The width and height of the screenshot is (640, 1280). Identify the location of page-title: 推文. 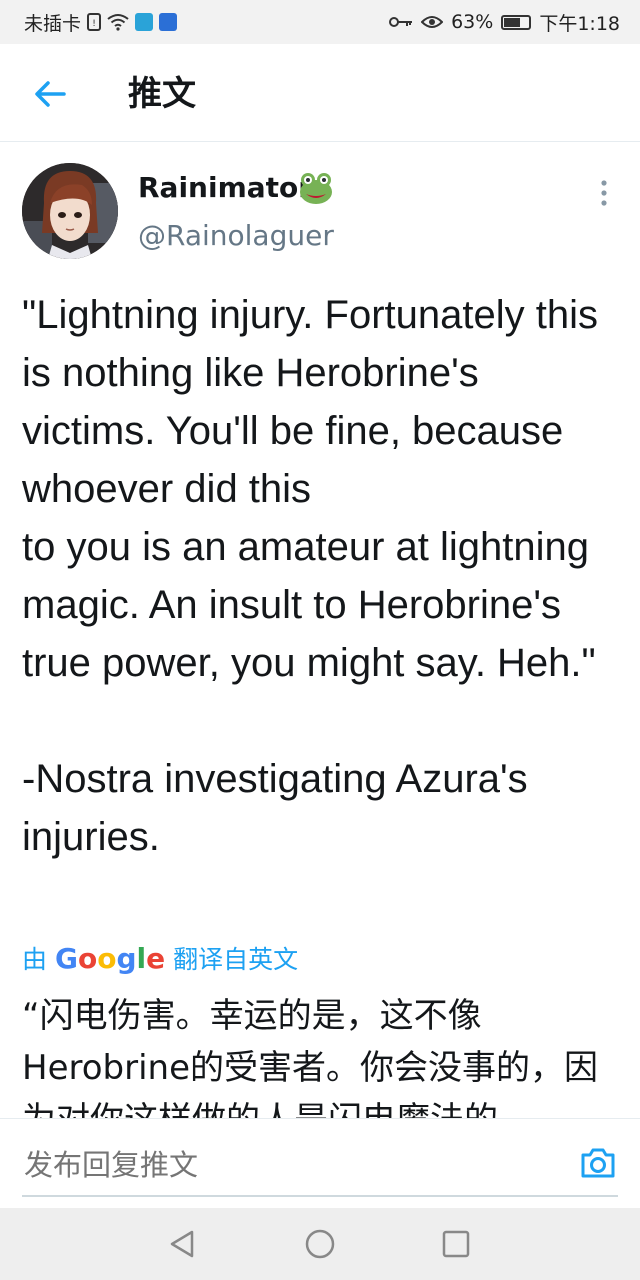
(162, 94).